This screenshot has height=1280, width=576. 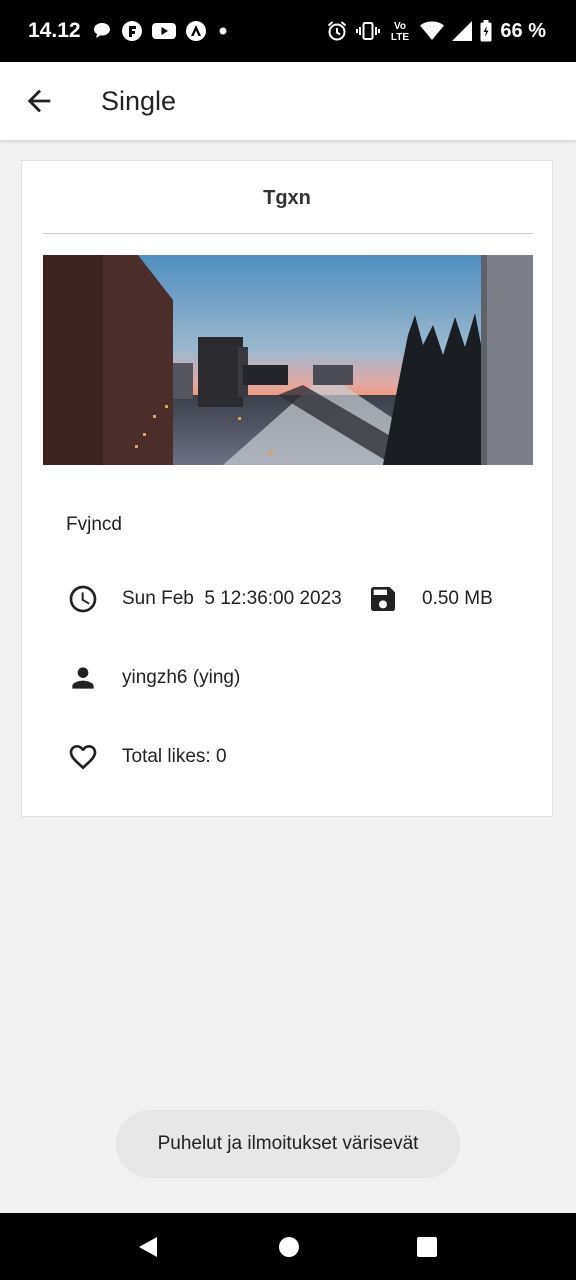 What do you see at coordinates (400, 37) in the screenshot?
I see `svg-text: LTE` at bounding box center [400, 37].